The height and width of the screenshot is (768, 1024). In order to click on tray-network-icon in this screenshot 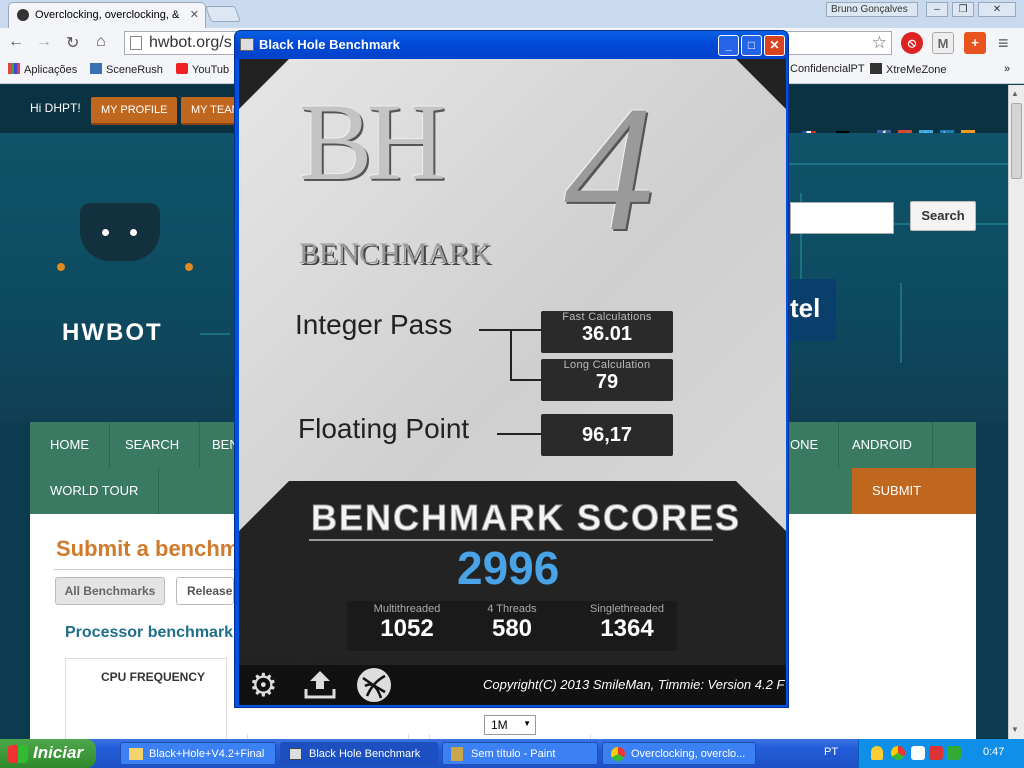, I will do `click(918, 753)`.